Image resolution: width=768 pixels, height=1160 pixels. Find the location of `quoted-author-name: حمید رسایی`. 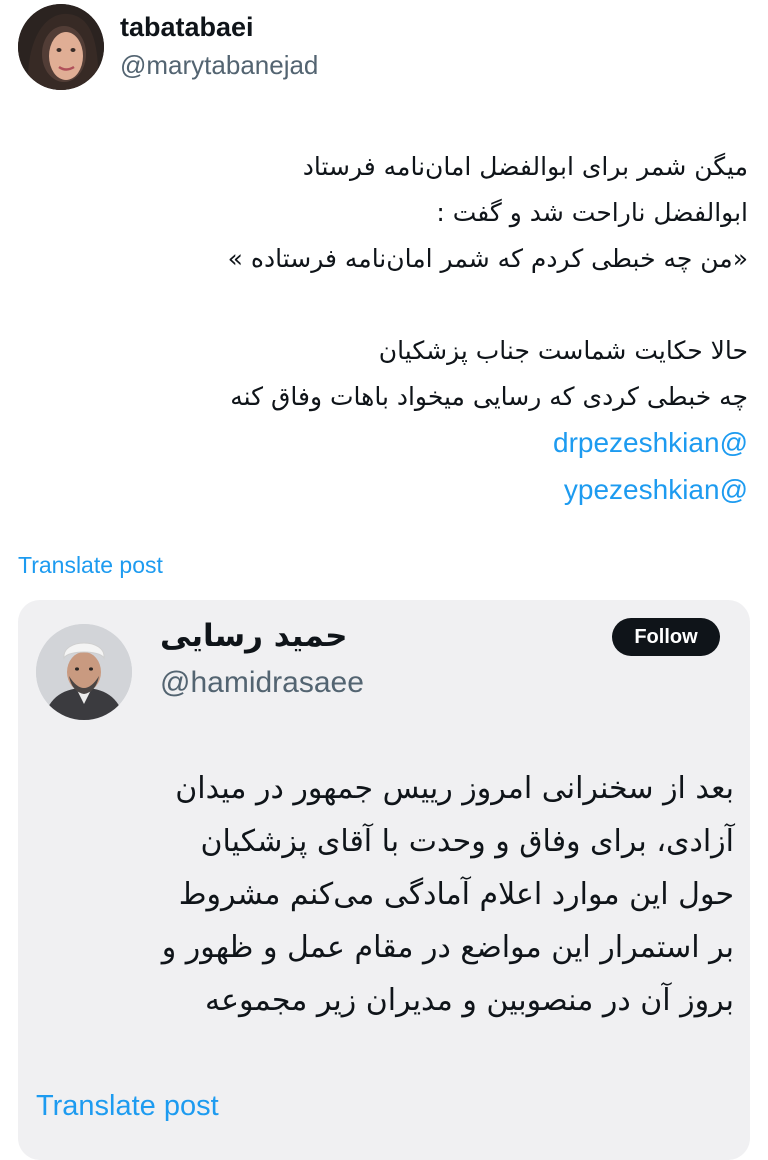

quoted-author-name: حمید رسایی is located at coordinates (253, 636).